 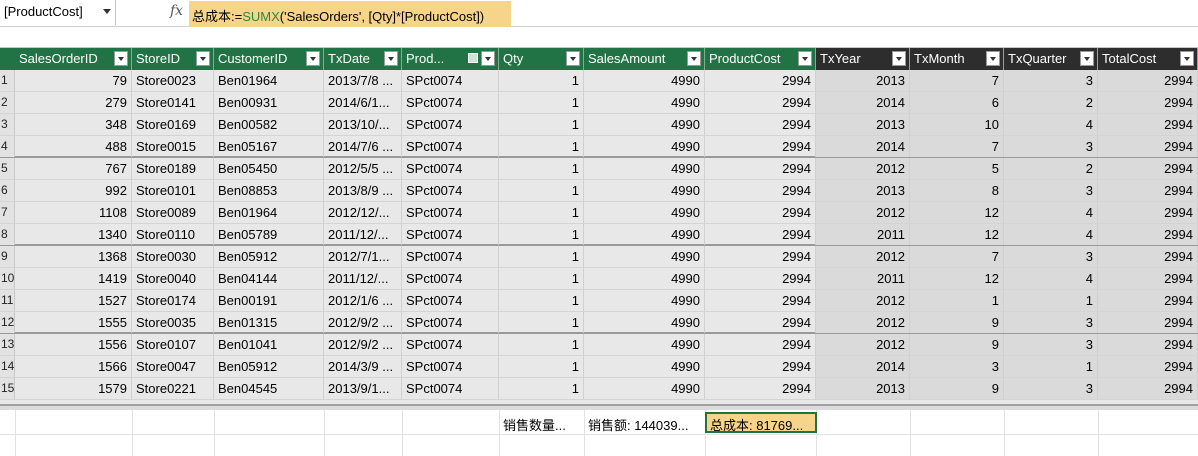 I want to click on header-col-customerid: CustomerID, so click(x=269, y=59).